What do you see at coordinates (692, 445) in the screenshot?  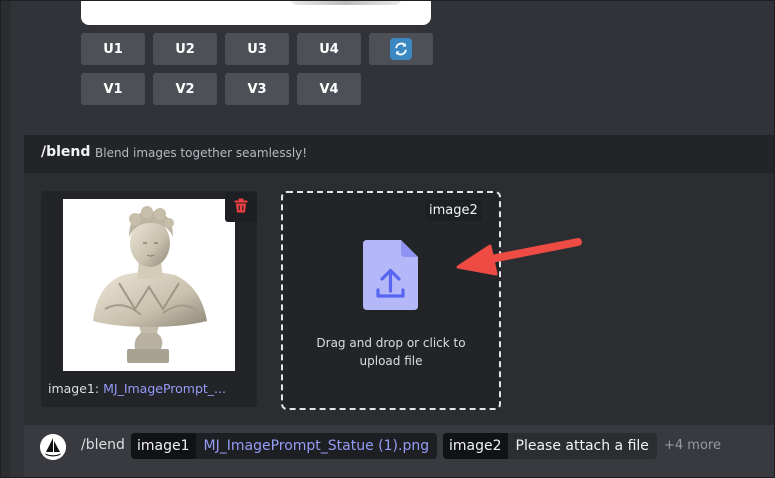 I see `more-options-link: +4 more` at bounding box center [692, 445].